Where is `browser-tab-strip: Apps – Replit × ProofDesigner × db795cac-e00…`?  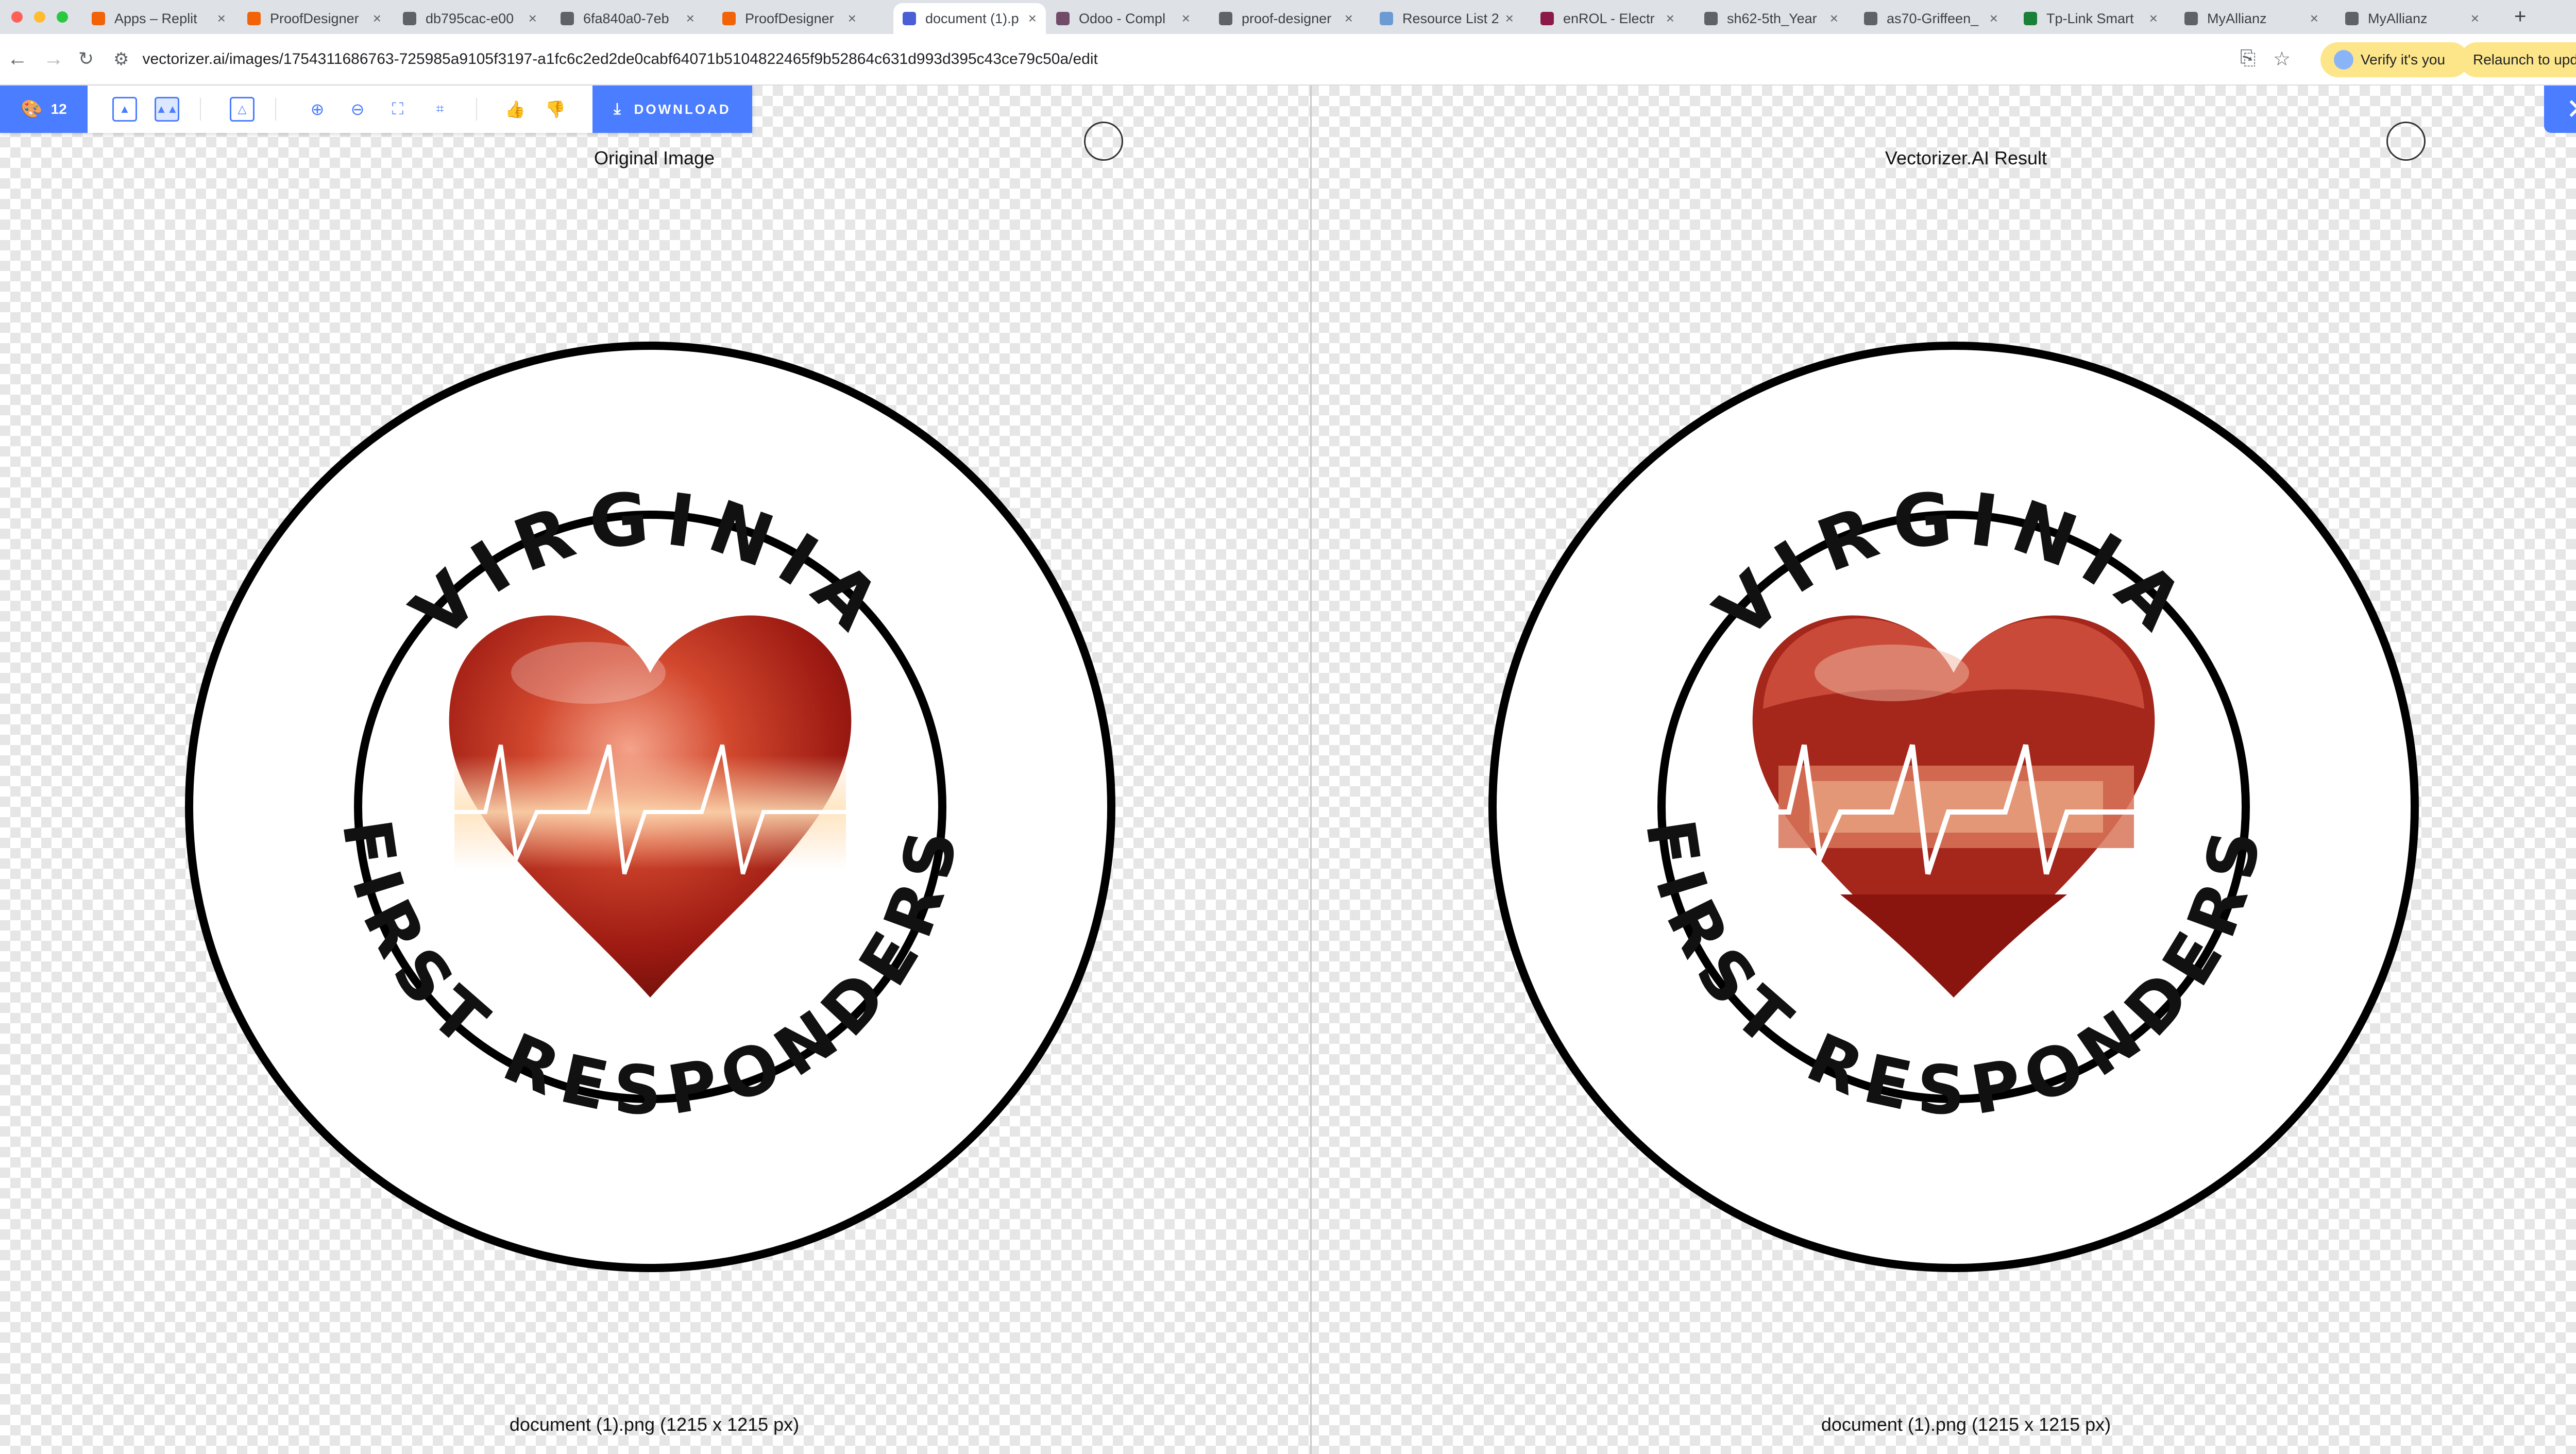
browser-tab-strip: Apps – Replit × ProofDesigner × db795cac-e00… is located at coordinates (1288, 17).